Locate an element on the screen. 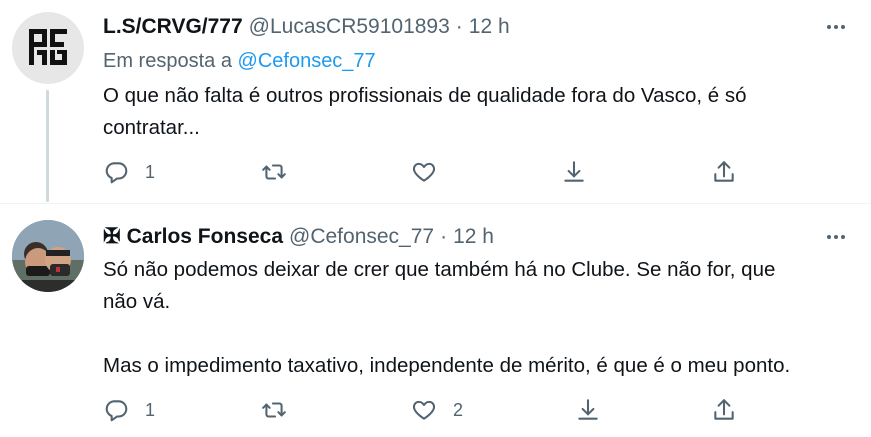 The image size is (871, 437). user-handle: @LucasCR59101893 is located at coordinates (349, 27).